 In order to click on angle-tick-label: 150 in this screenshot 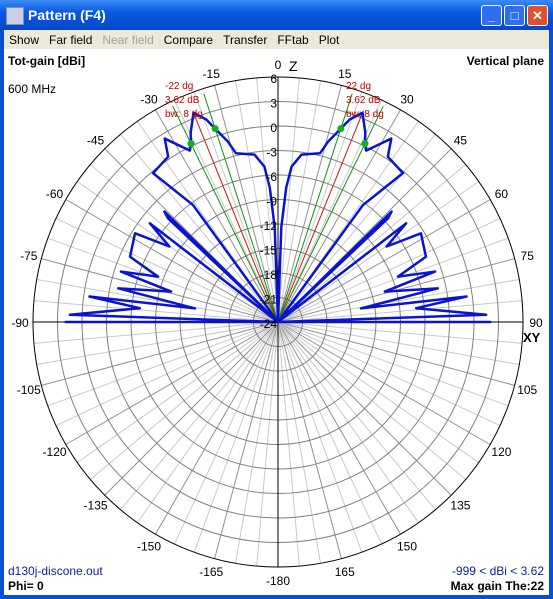, I will do `click(407, 546)`.